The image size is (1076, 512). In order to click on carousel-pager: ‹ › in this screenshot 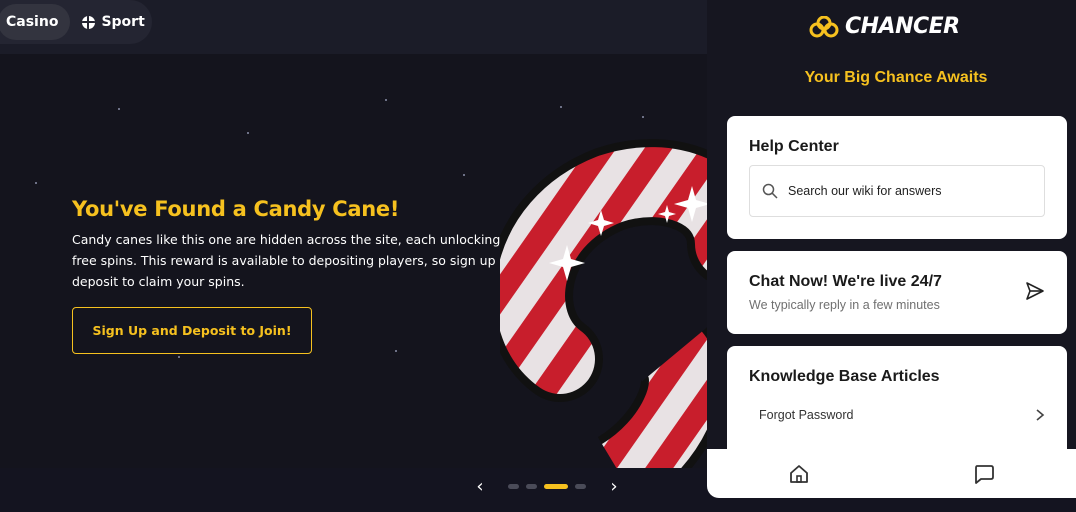, I will do `click(547, 486)`.